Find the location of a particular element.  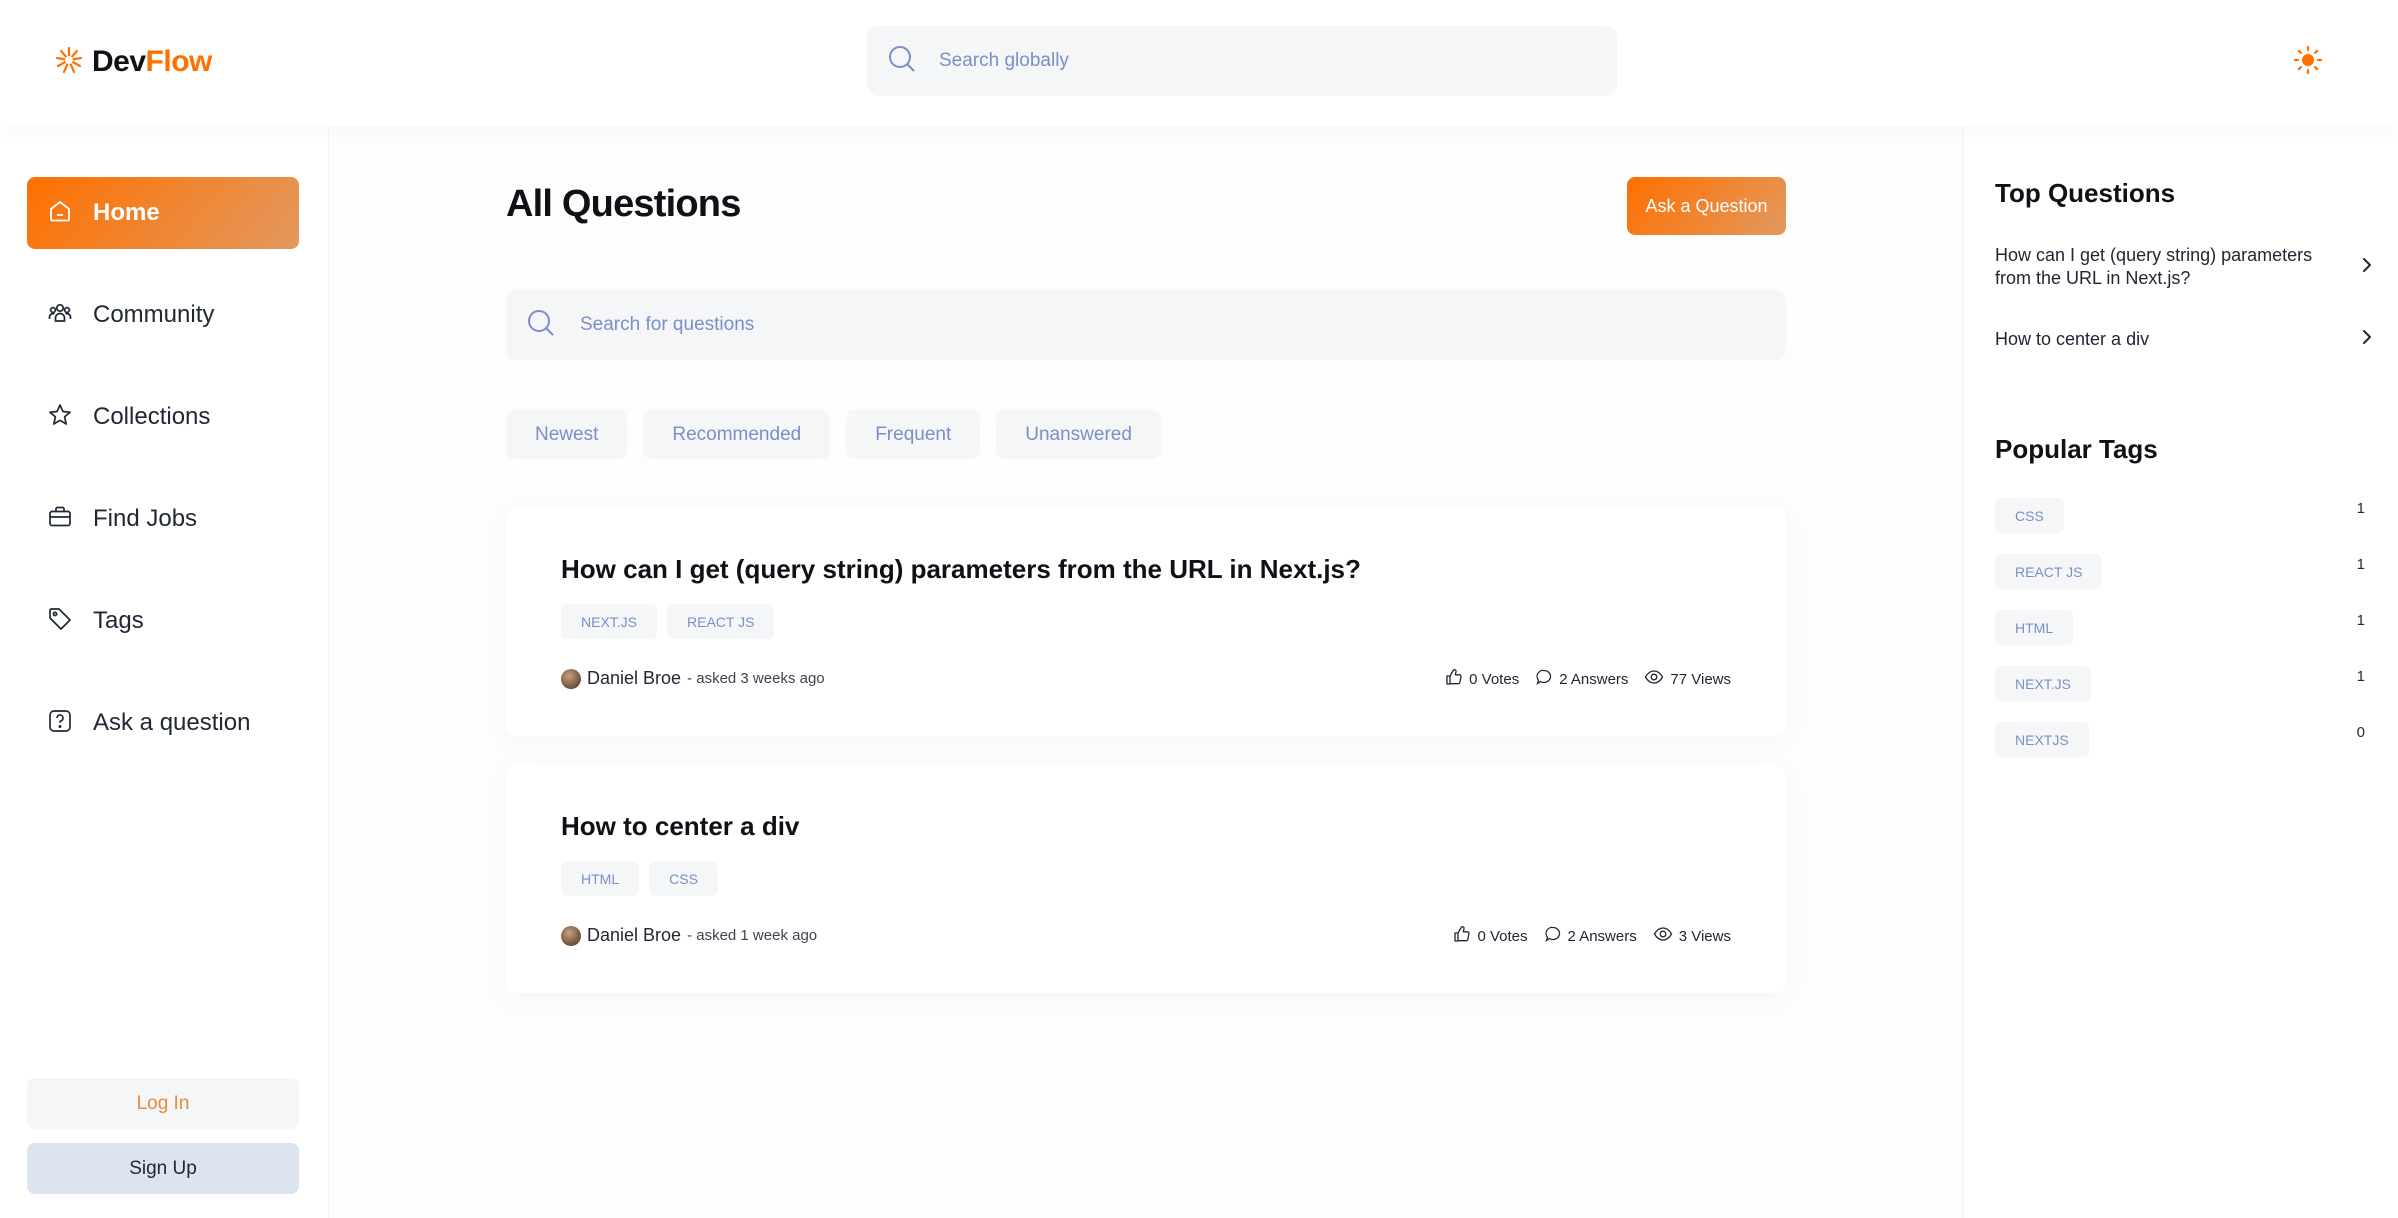

page-title: All Questions is located at coordinates (623, 204).